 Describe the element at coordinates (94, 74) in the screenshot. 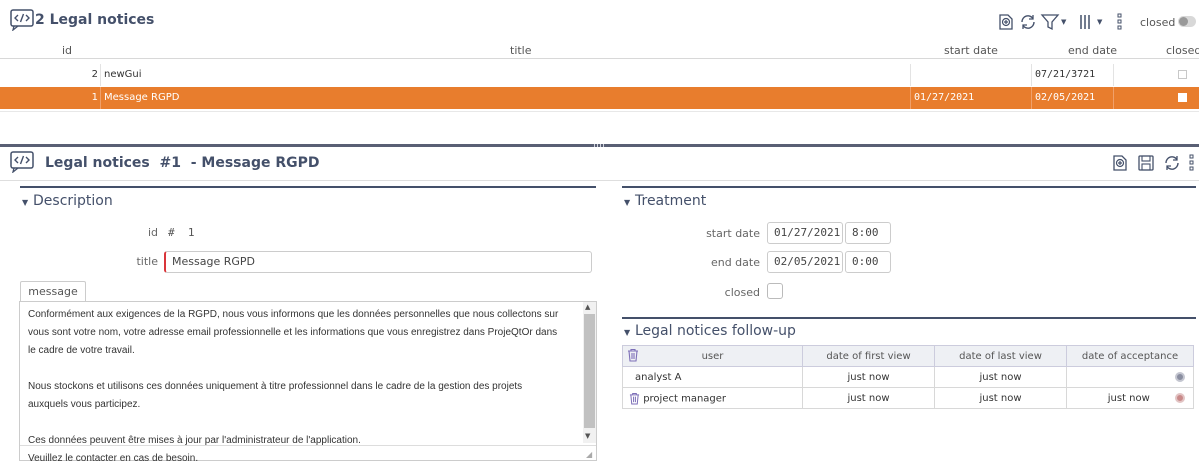

I see `row-id: 2` at that location.